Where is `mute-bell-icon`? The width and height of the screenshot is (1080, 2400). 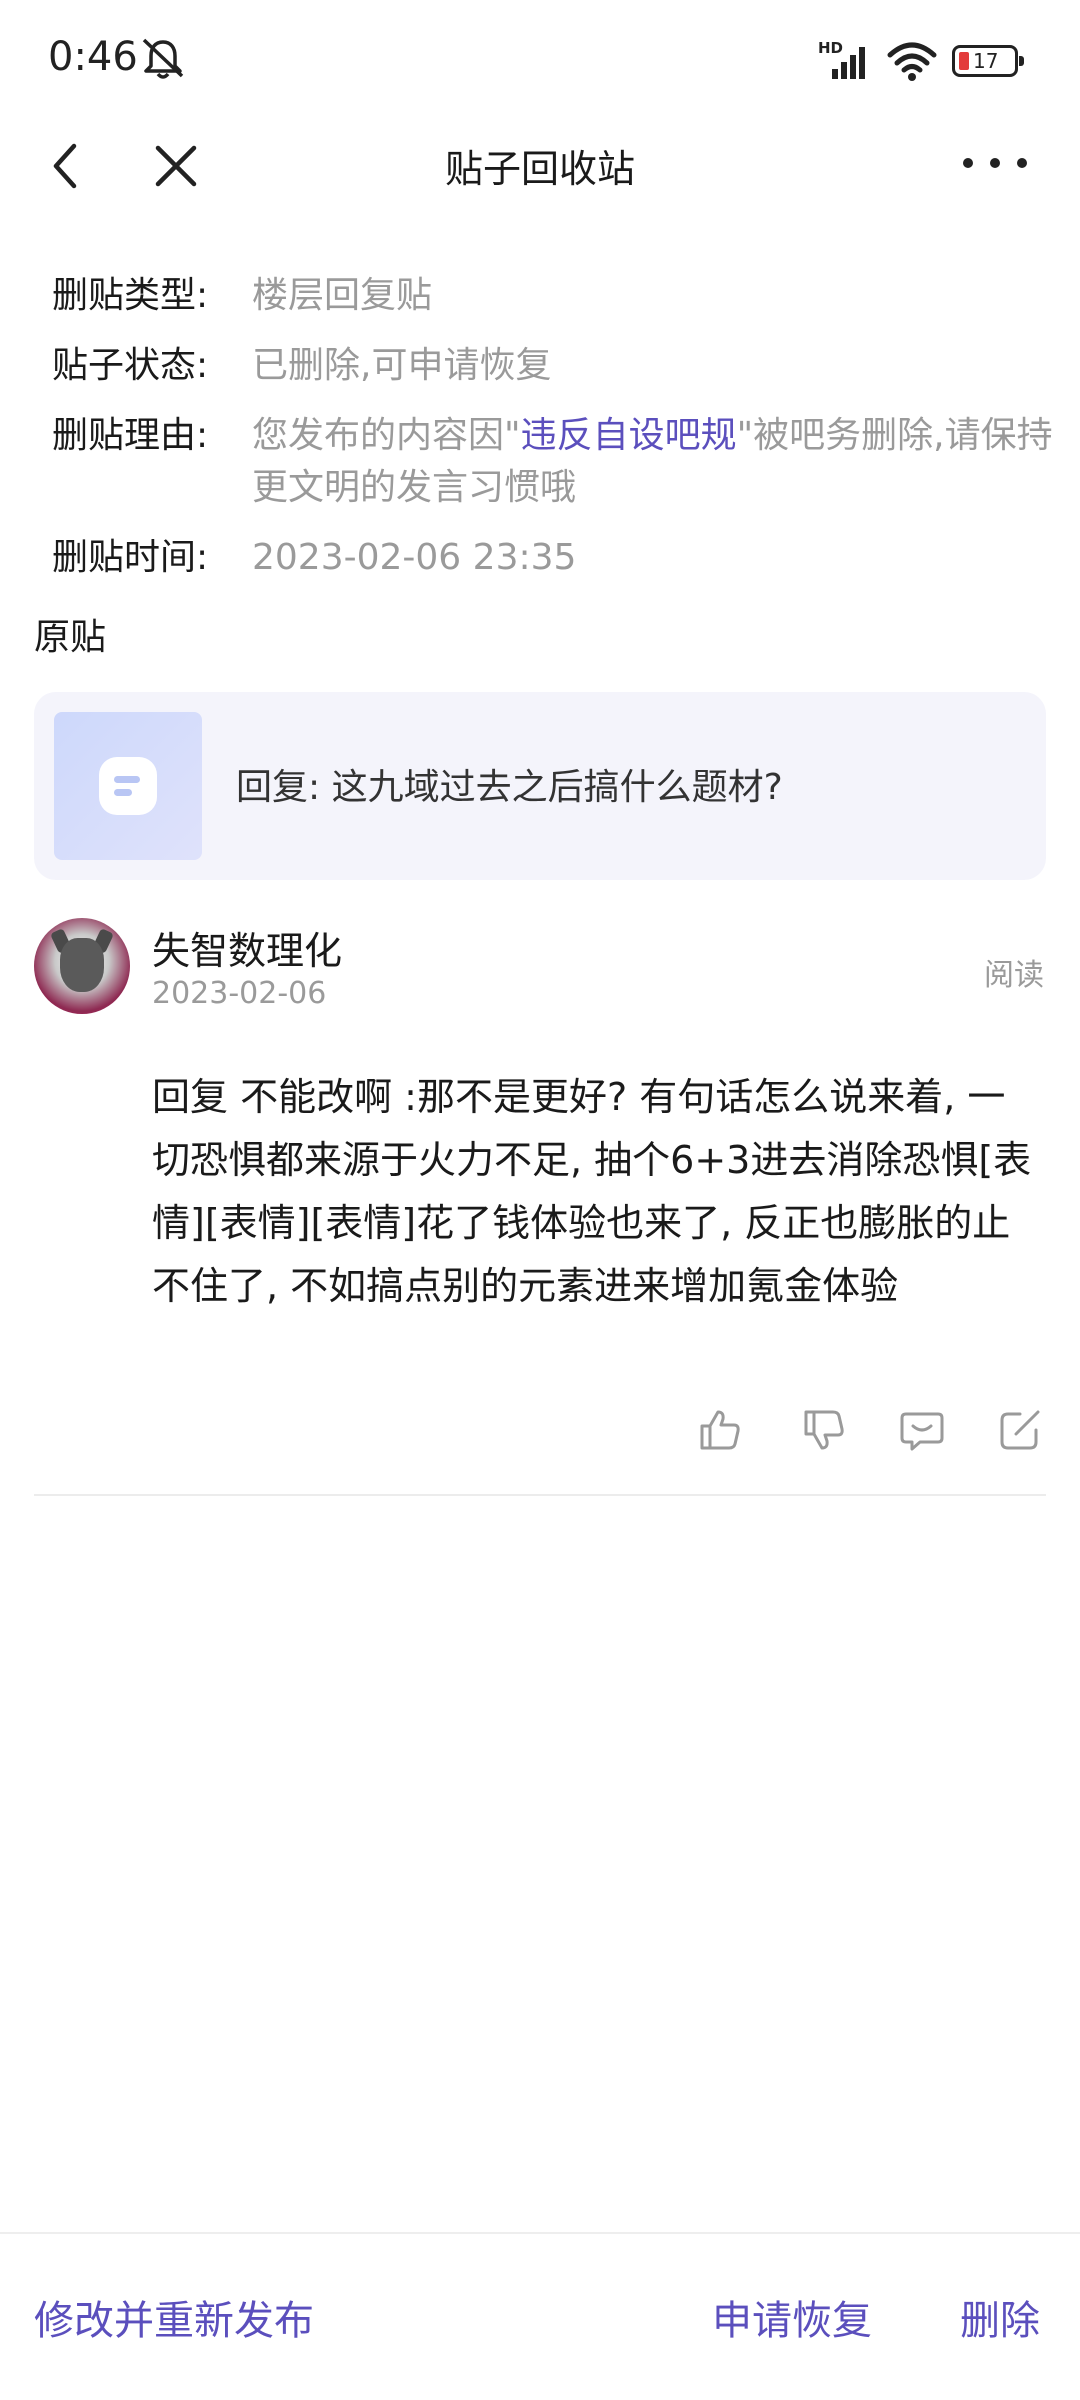 mute-bell-icon is located at coordinates (163, 58).